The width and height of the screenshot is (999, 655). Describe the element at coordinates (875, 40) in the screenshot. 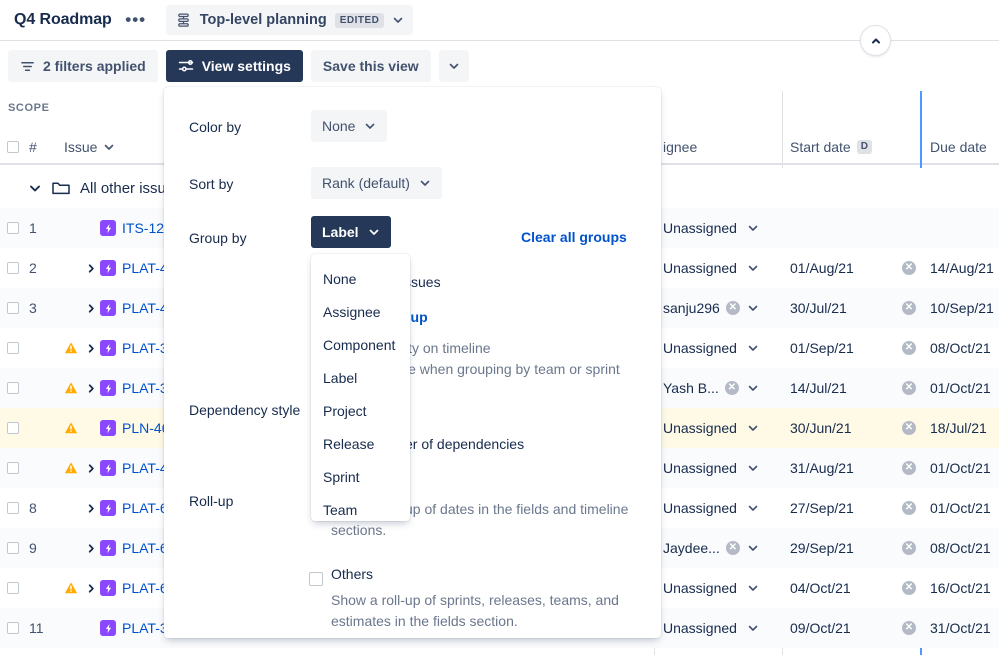

I see `collapse-header-button` at that location.